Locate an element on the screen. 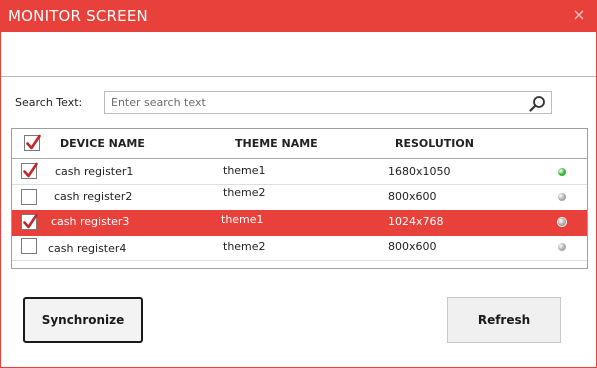 The width and height of the screenshot is (597, 368). resolution-cell: 1024x768 is located at coordinates (416, 221).